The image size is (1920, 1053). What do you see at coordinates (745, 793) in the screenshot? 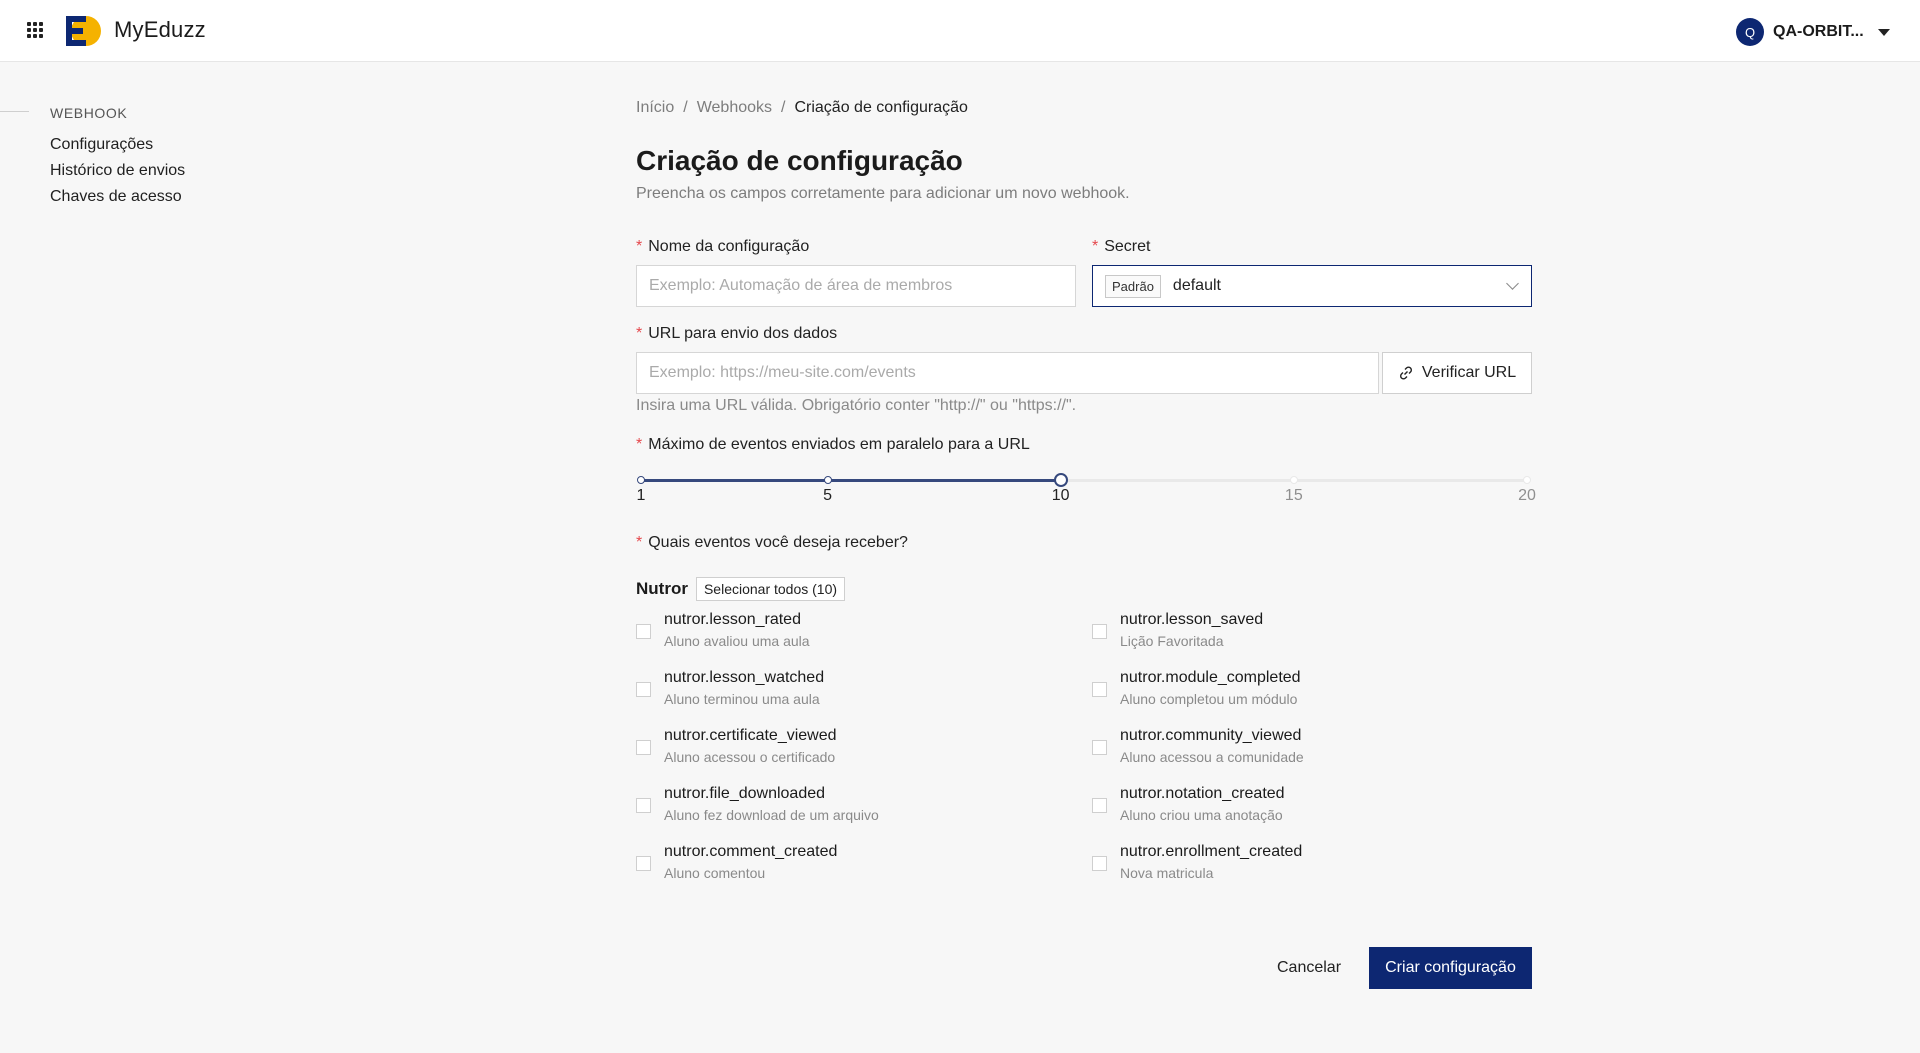
I see `event-name: nutror.file_downloaded` at bounding box center [745, 793].